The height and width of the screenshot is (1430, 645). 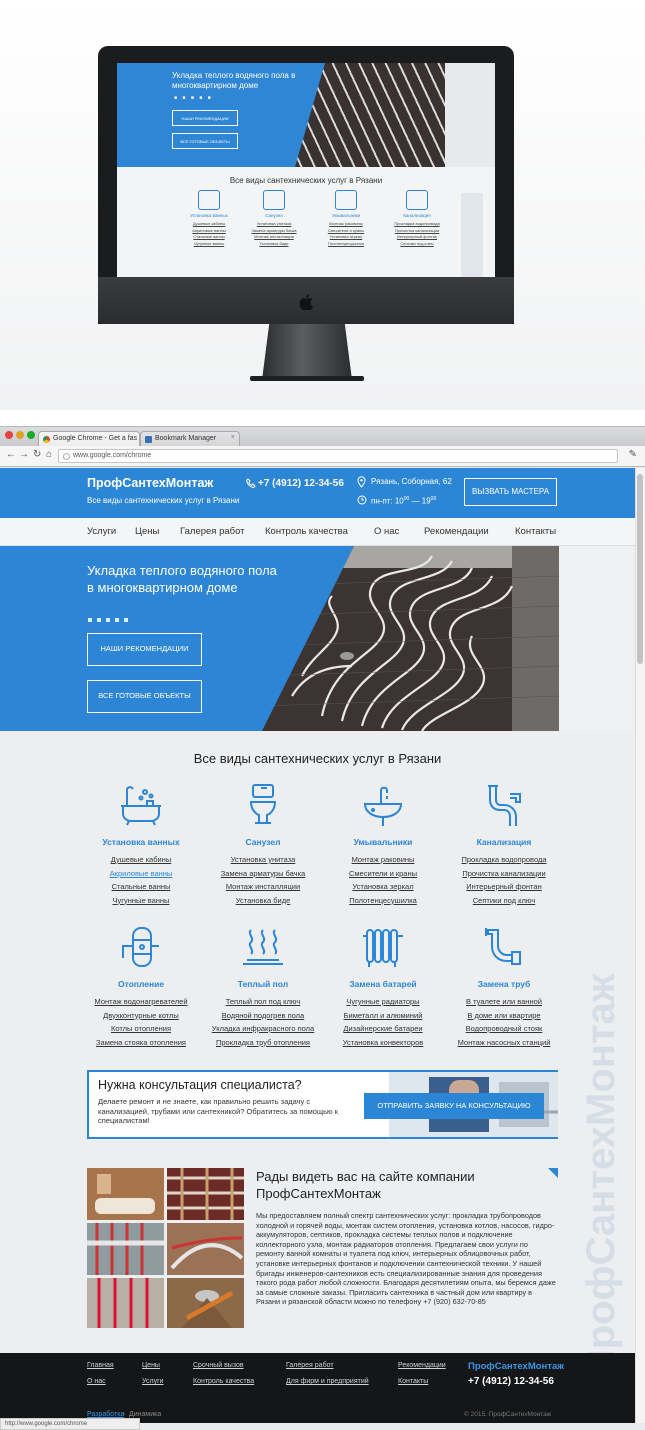 What do you see at coordinates (101, 531) in the screenshot?
I see `nav-item-services: Услуги` at bounding box center [101, 531].